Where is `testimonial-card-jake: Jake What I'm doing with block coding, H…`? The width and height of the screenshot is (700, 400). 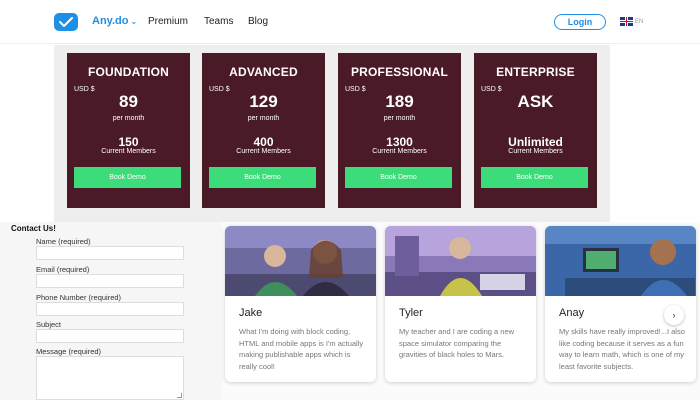 testimonial-card-jake: Jake What I'm doing with block coding, H… is located at coordinates (300, 304).